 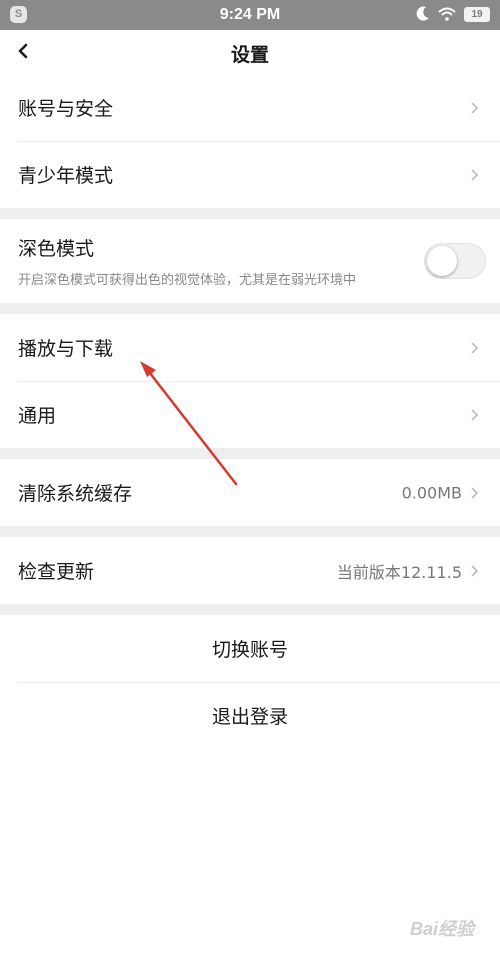 I want to click on status-icons: 19, so click(x=453, y=14).